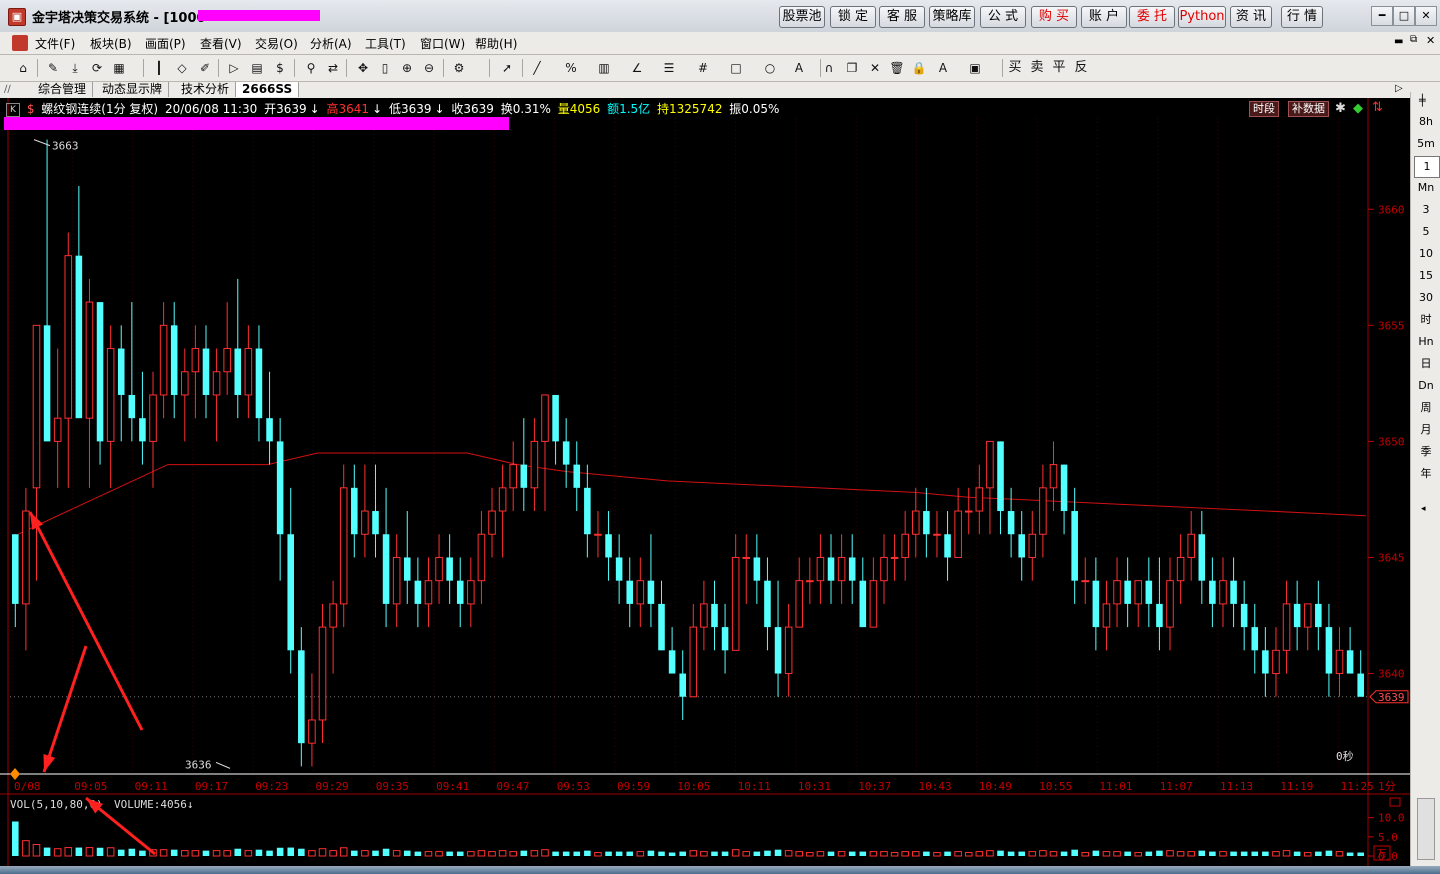  What do you see at coordinates (1426, 122) in the screenshot?
I see `period-0: 8h` at bounding box center [1426, 122].